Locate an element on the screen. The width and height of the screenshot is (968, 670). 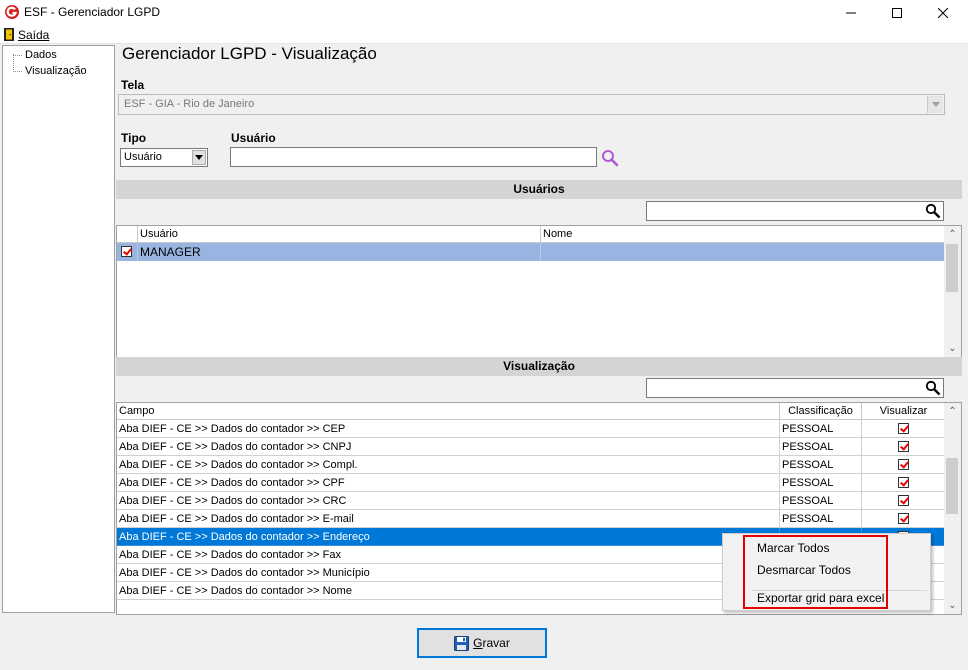
close-button is located at coordinates (943, 12).